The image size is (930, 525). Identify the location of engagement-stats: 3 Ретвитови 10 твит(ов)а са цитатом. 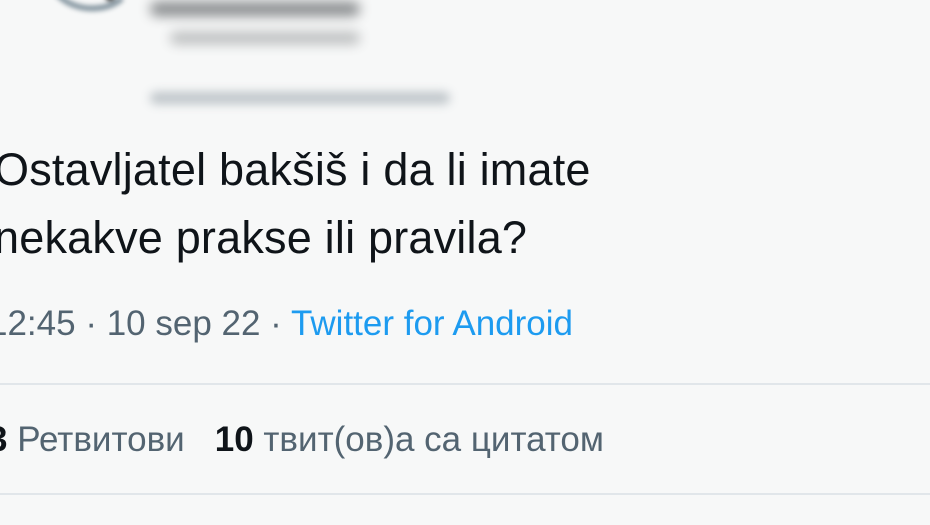
(302, 440).